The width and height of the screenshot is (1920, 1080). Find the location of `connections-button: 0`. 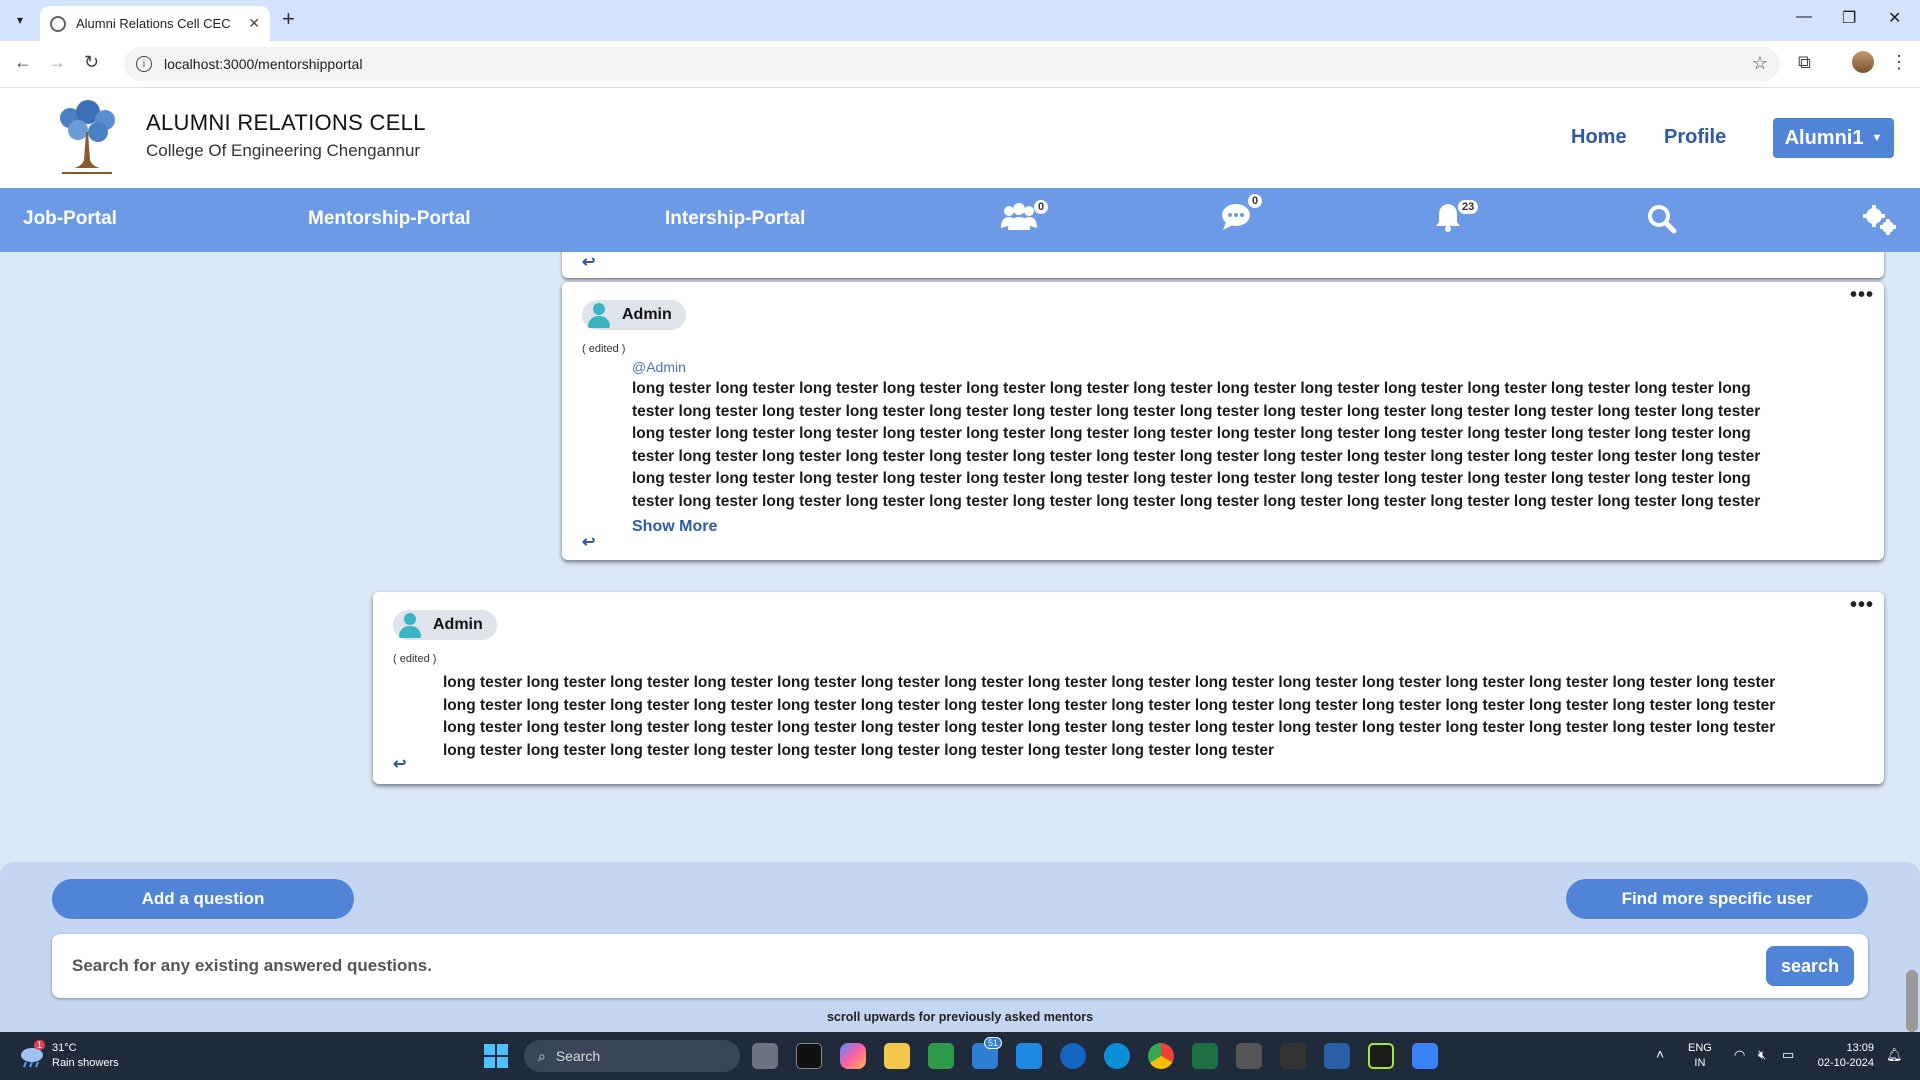

connections-button: 0 is located at coordinates (1024, 218).